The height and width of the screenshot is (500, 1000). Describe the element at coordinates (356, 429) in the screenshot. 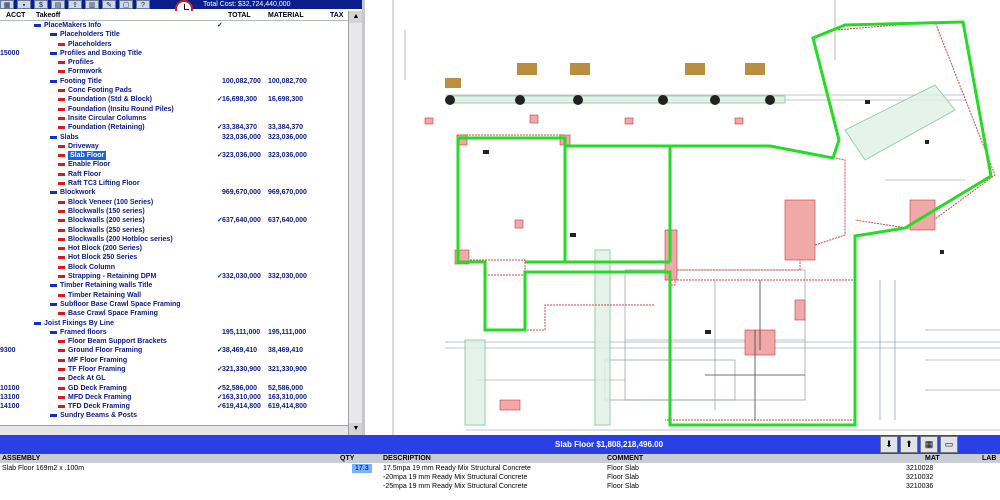

I see `scroll-down-icon: ▼` at that location.